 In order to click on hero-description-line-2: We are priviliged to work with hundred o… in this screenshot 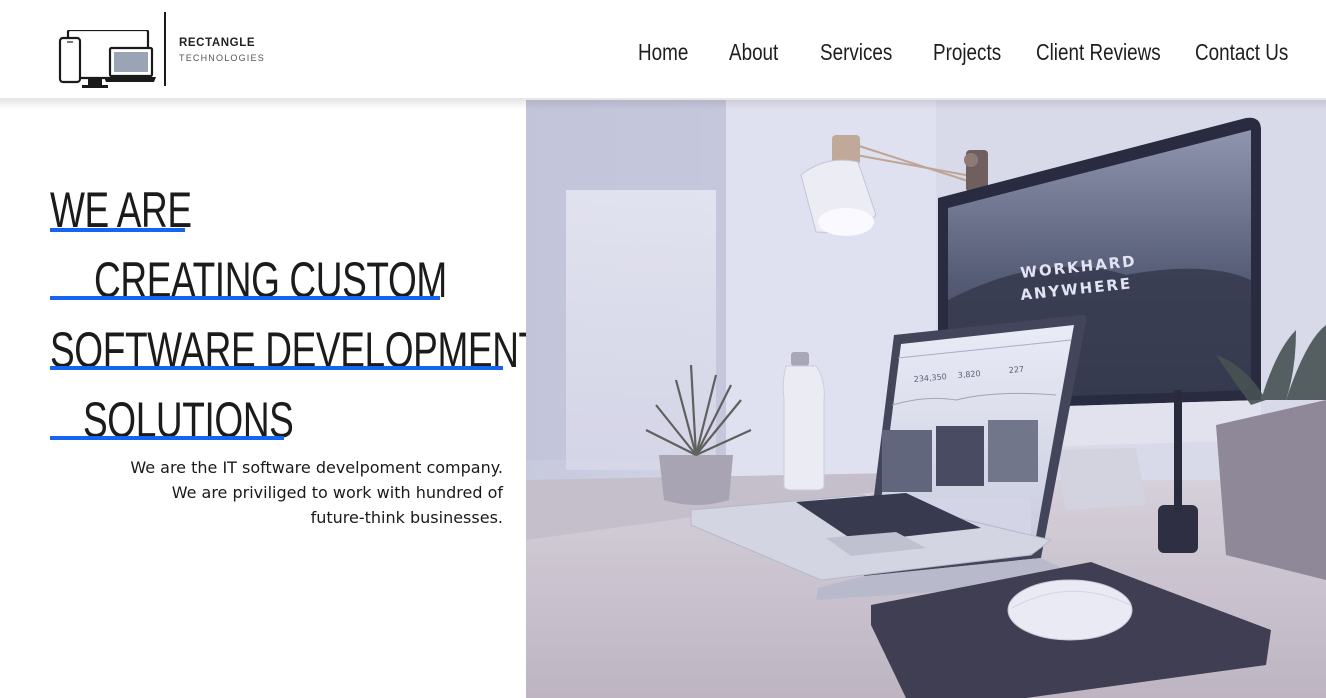, I will do `click(337, 492)`.